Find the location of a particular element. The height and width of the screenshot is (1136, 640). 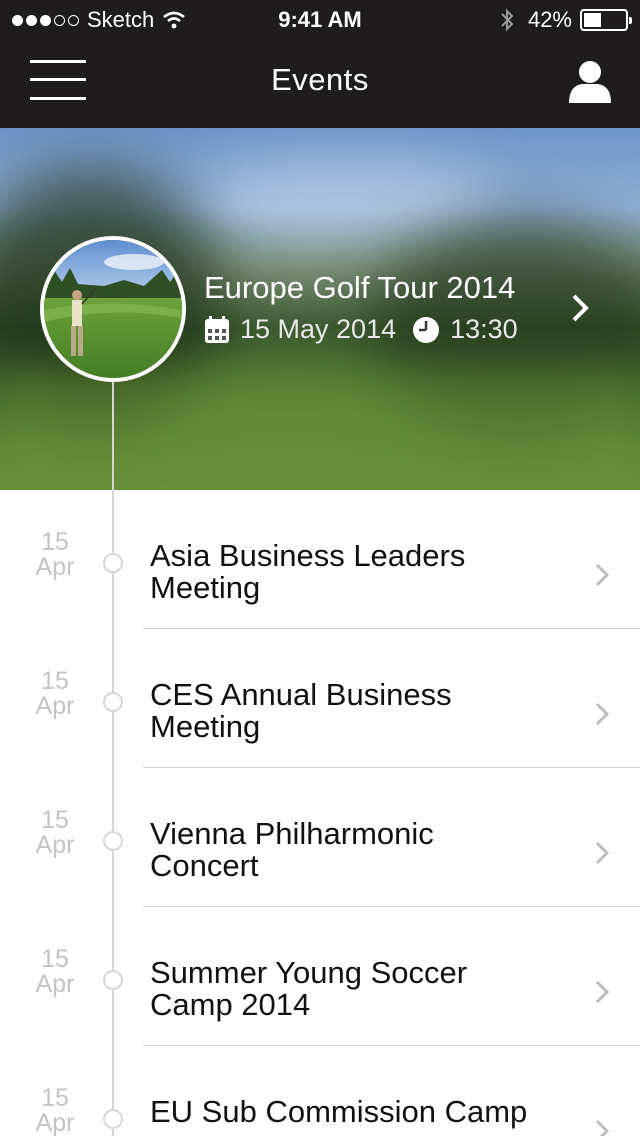

calendar-icon is located at coordinates (217, 329).